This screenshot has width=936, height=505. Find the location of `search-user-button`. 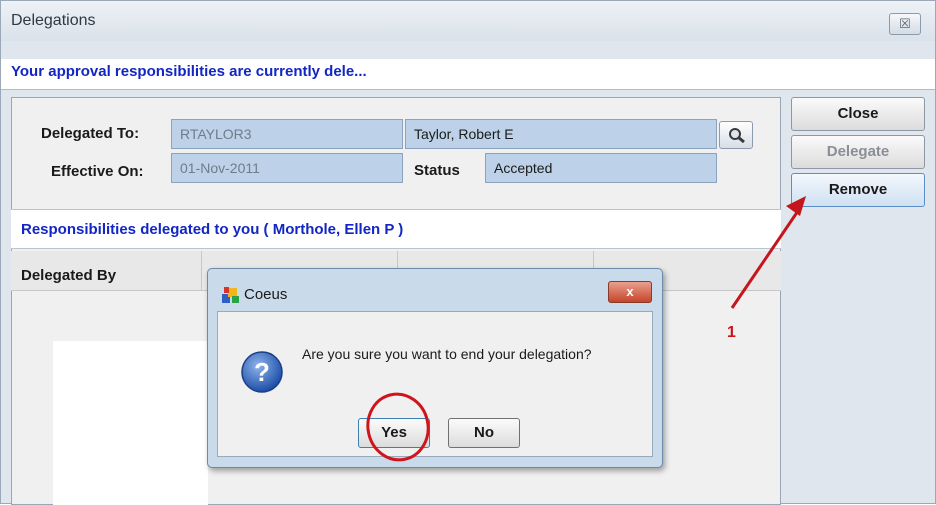

search-user-button is located at coordinates (736, 135).